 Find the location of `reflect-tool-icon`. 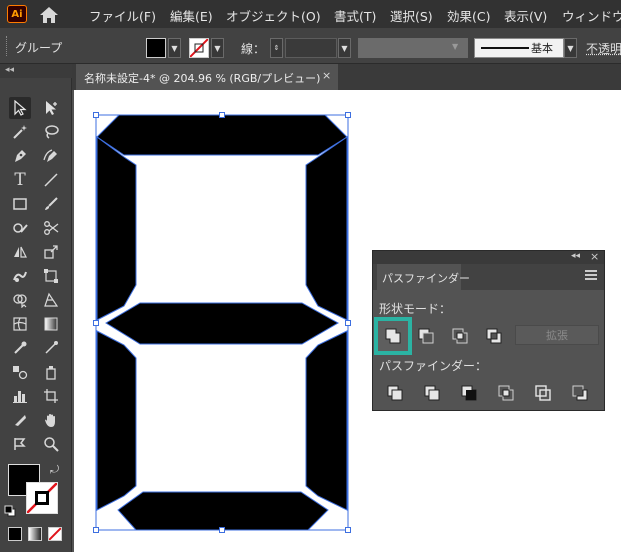

reflect-tool-icon is located at coordinates (20, 252).